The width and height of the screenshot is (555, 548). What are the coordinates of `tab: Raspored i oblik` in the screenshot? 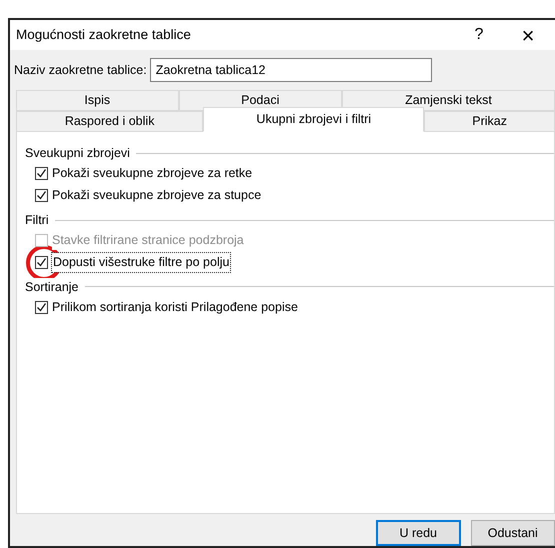 It's located at (110, 121).